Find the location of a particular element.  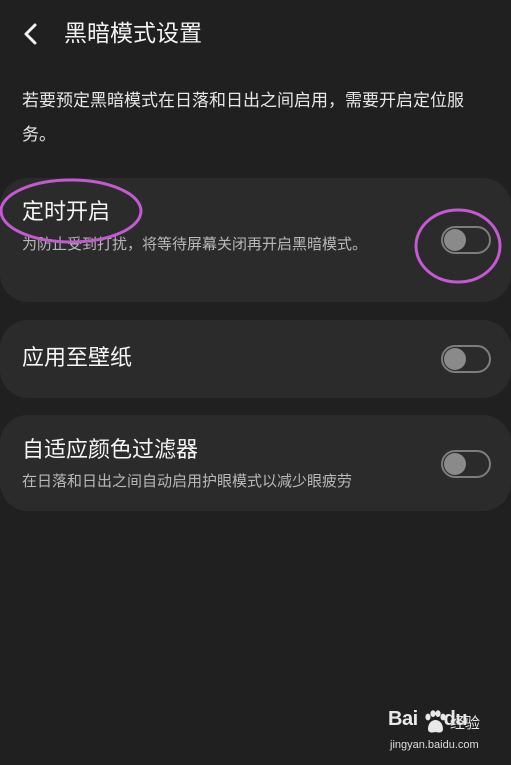

chevron-left-icon is located at coordinates (30, 34).